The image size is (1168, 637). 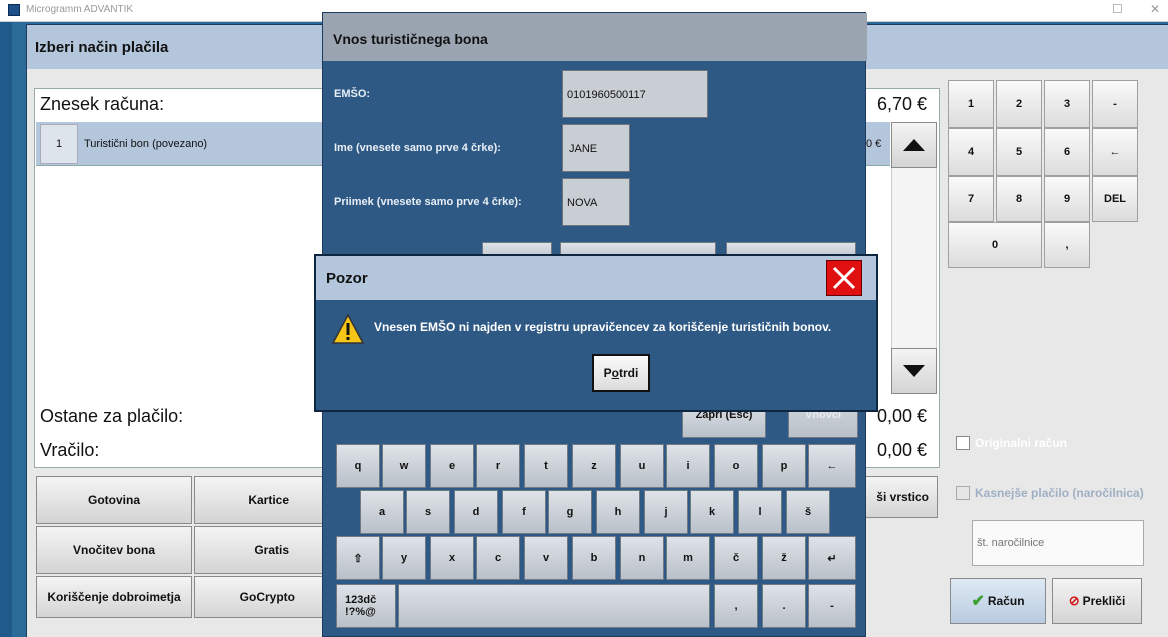 I want to click on key-y: y, so click(x=404, y=558).